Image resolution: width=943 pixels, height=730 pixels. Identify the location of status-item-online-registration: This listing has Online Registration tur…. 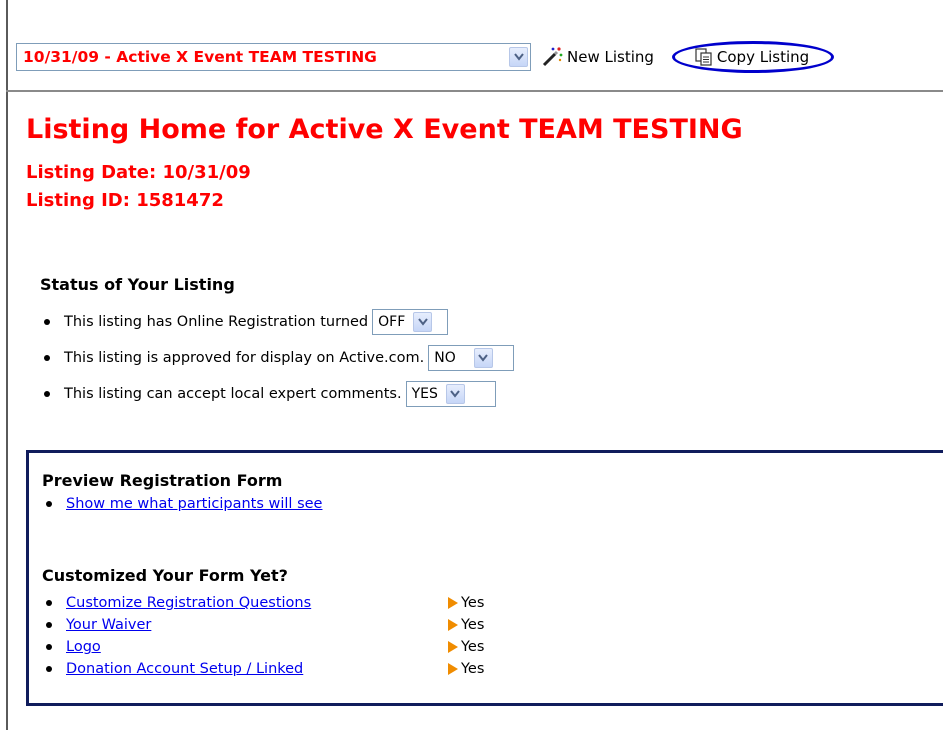
(277, 322).